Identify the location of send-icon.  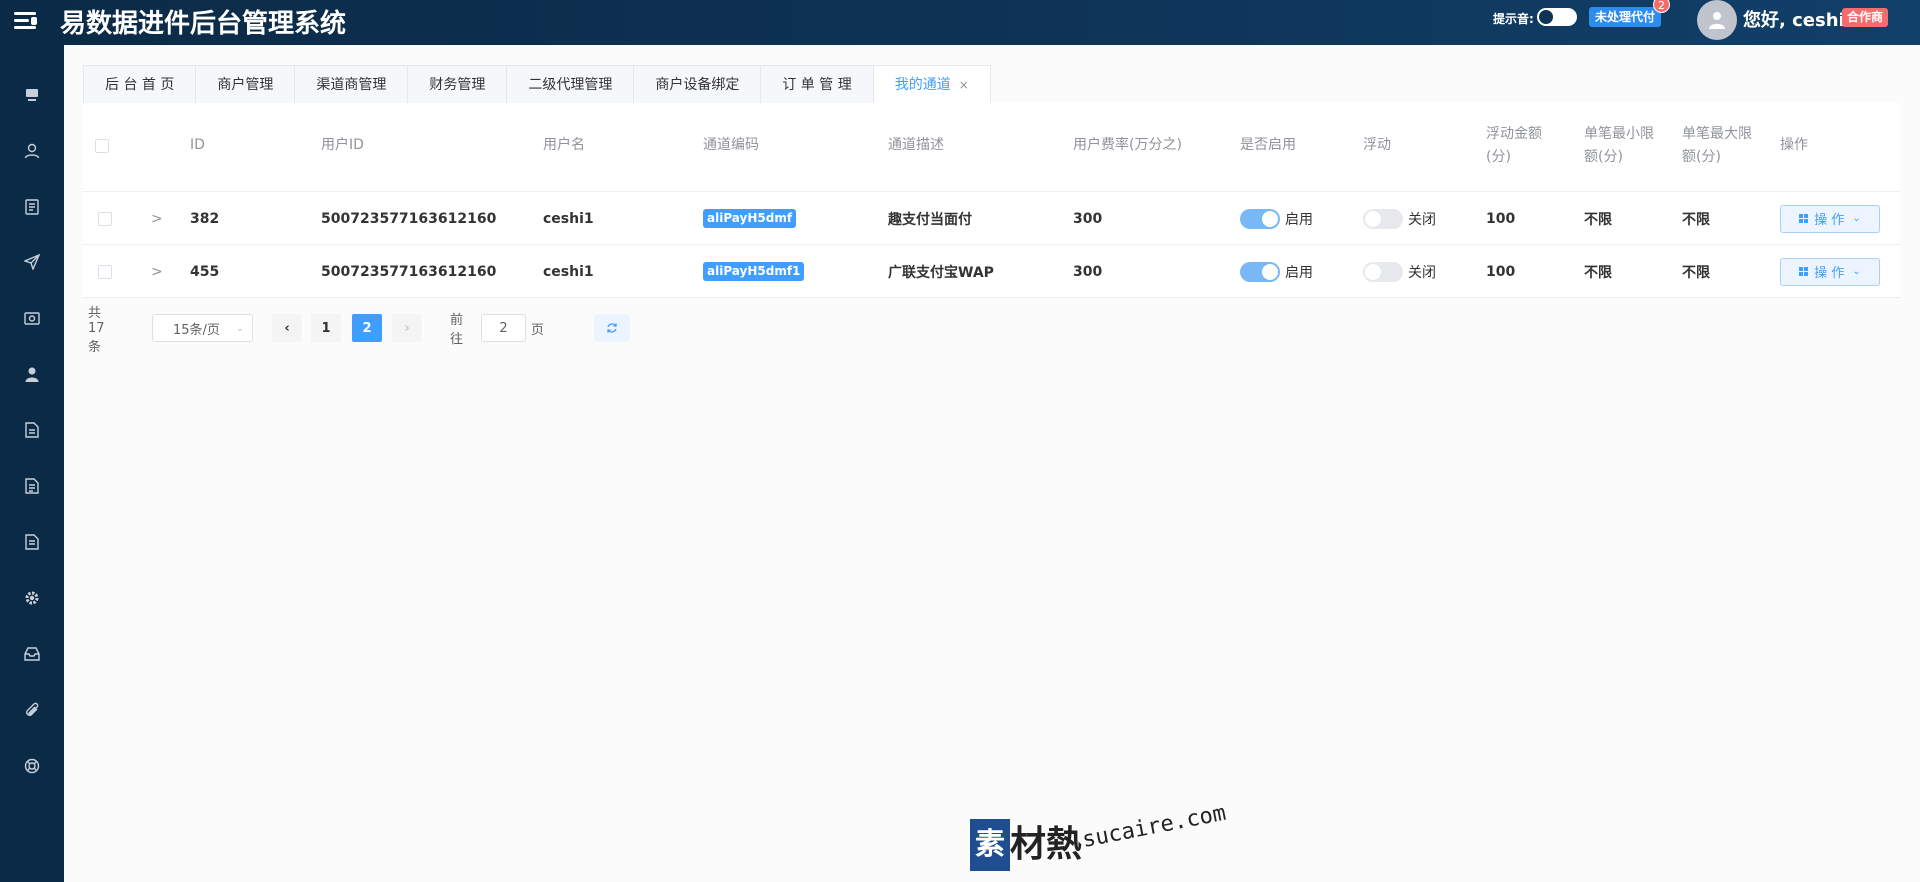
(32, 262).